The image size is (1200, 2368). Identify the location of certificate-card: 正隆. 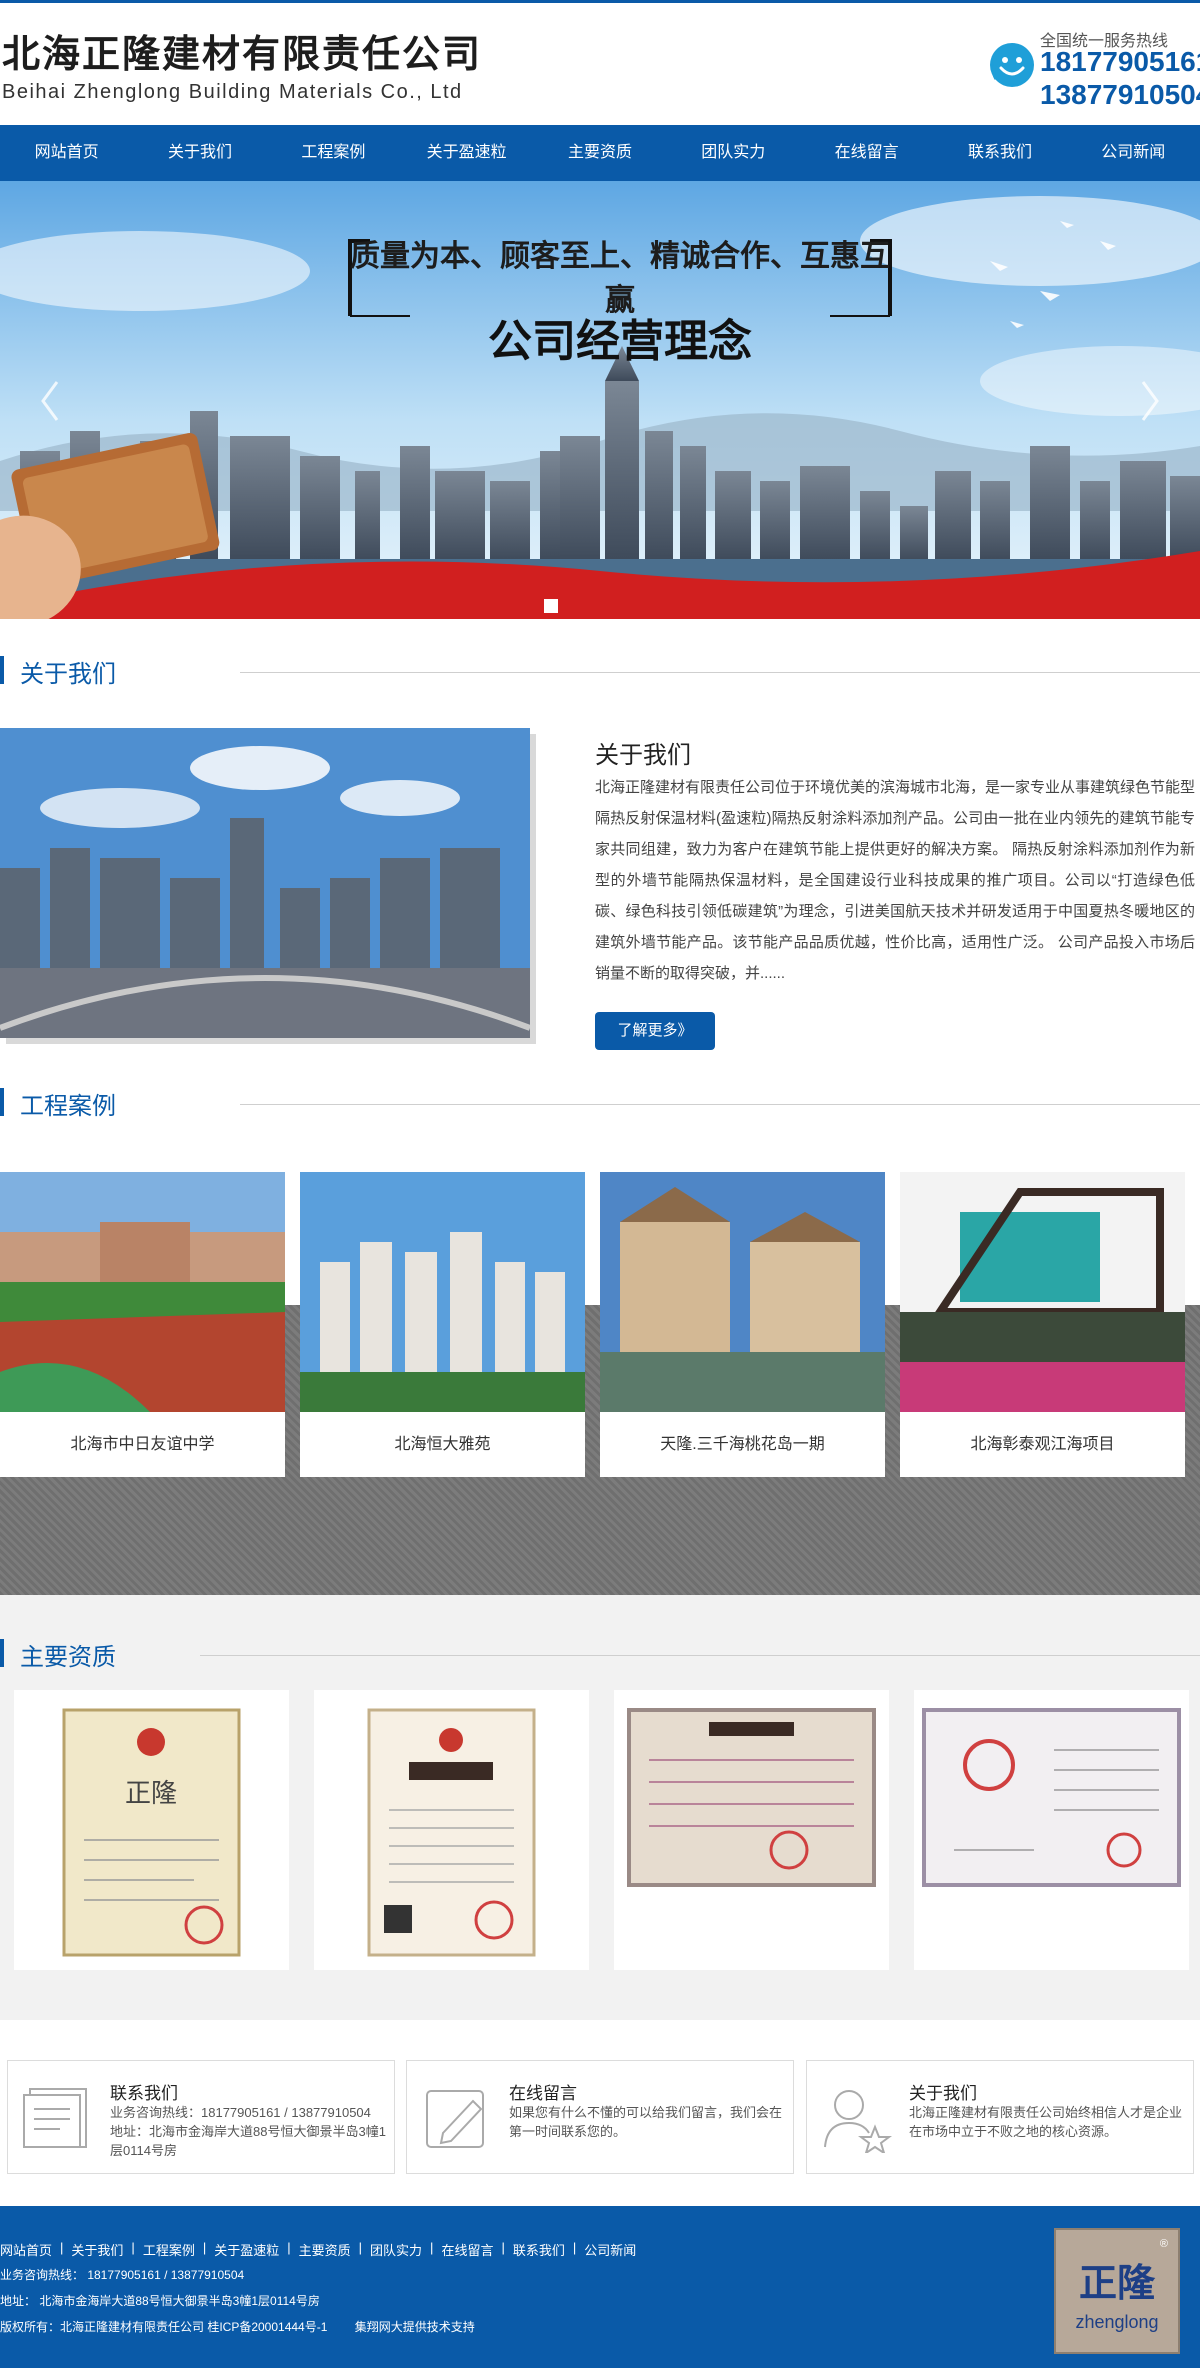
(151, 1830).